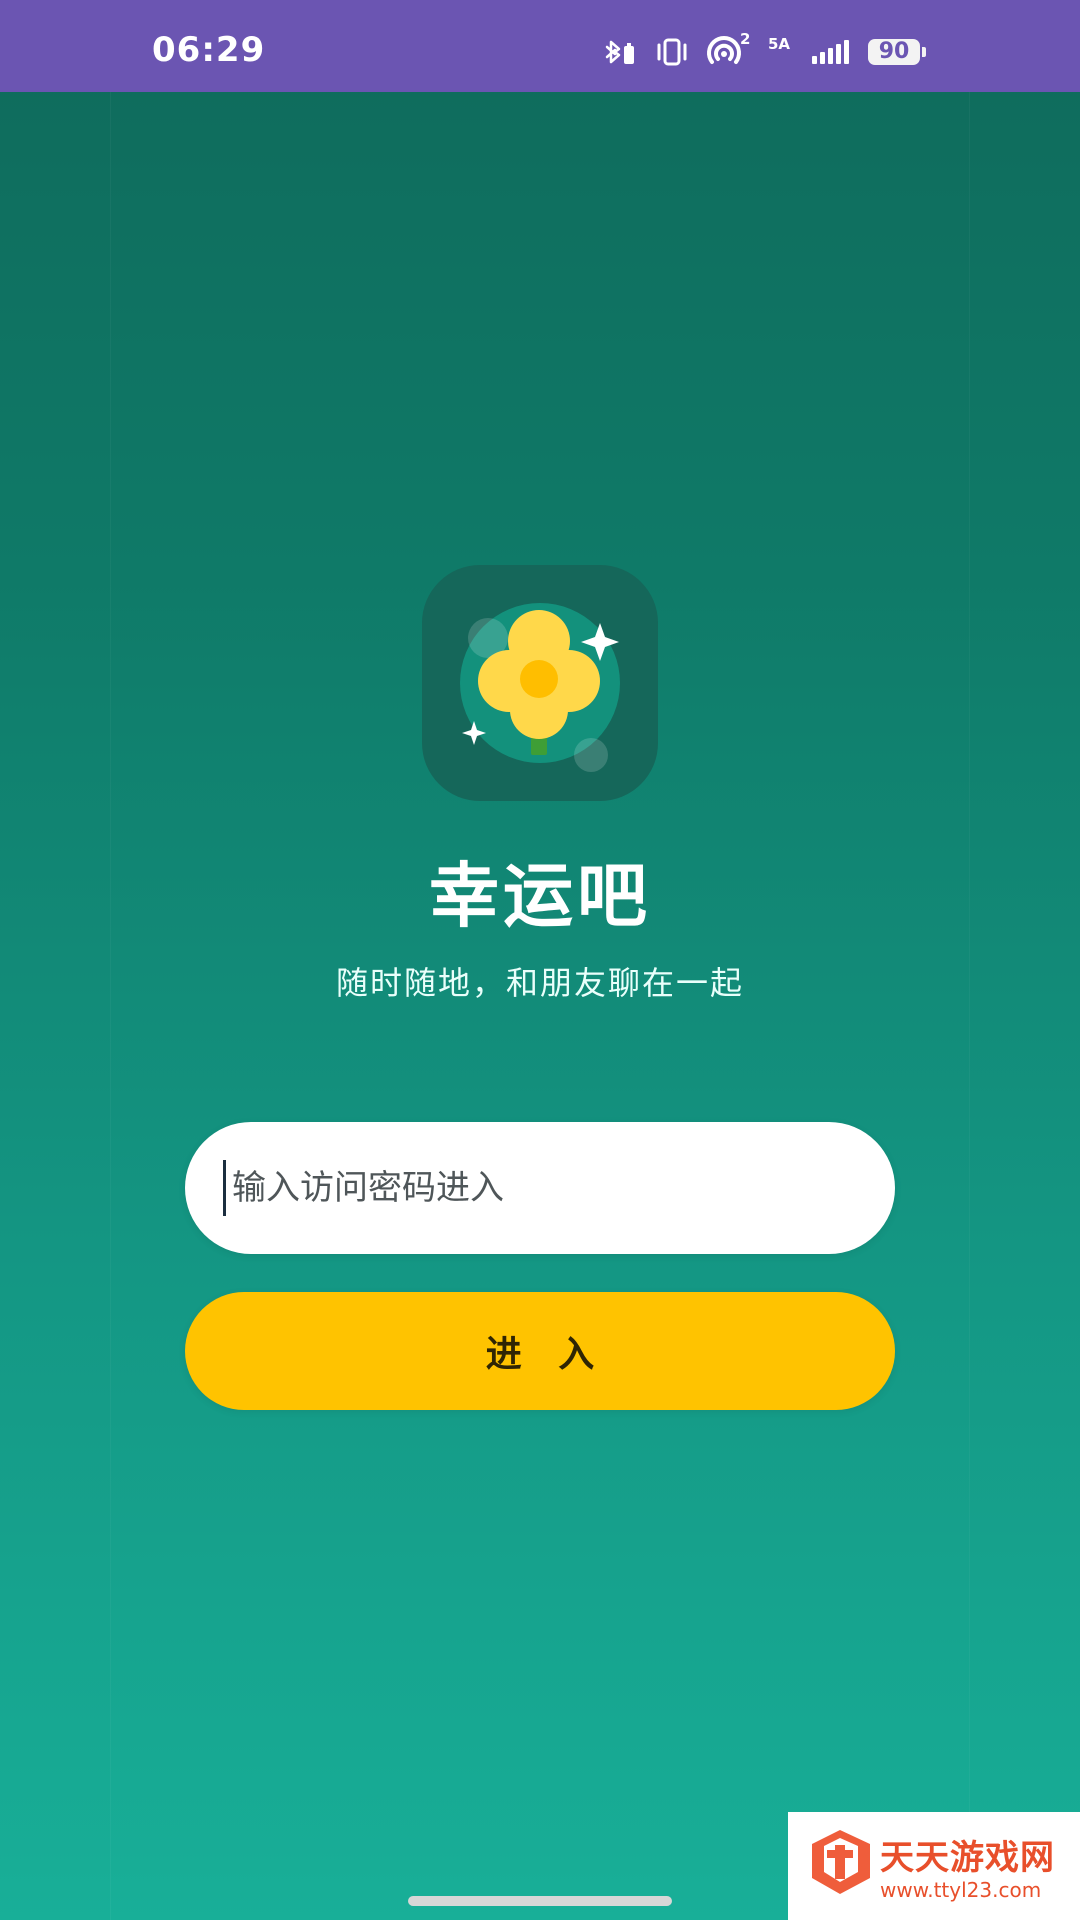  I want to click on watermark: 天天游戏网 www.ttyl23.com, so click(934, 1866).